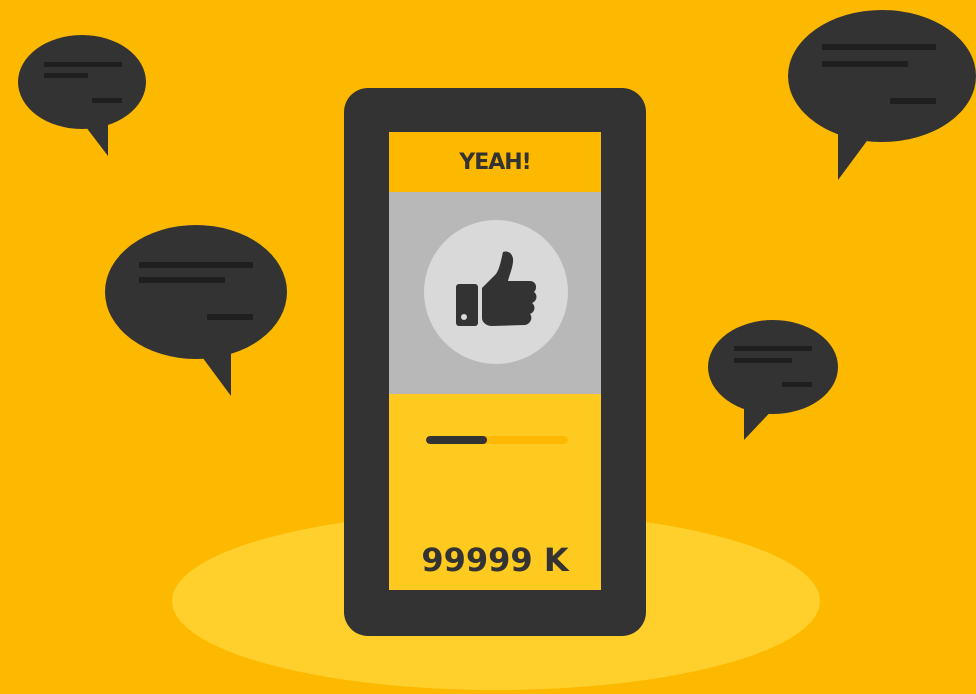 This screenshot has height=694, width=976. I want to click on photo-area, so click(495, 293).